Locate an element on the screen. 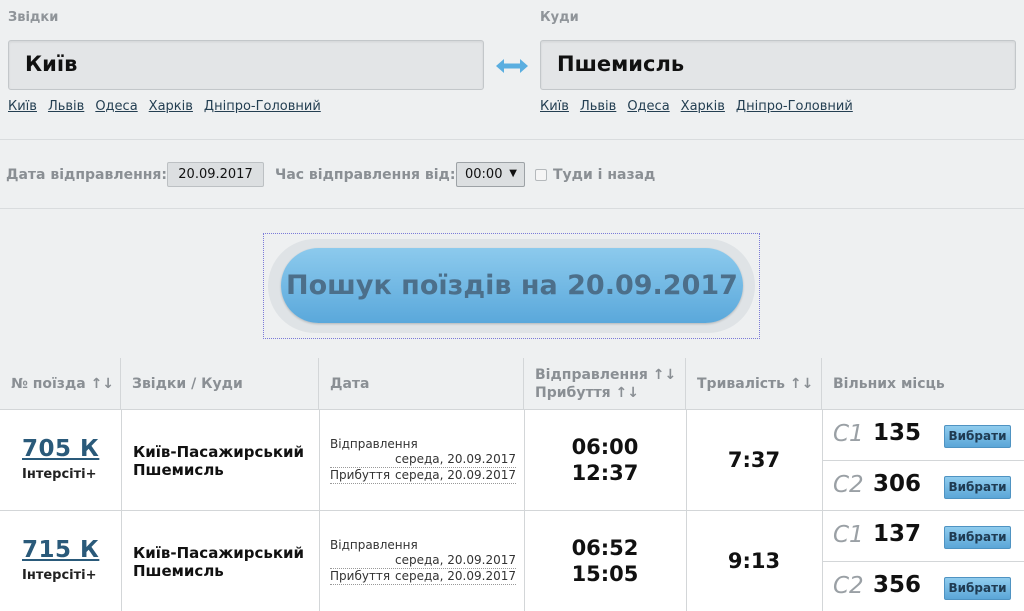  to-quick-dnipro: Дніпро-Головний is located at coordinates (794, 106).